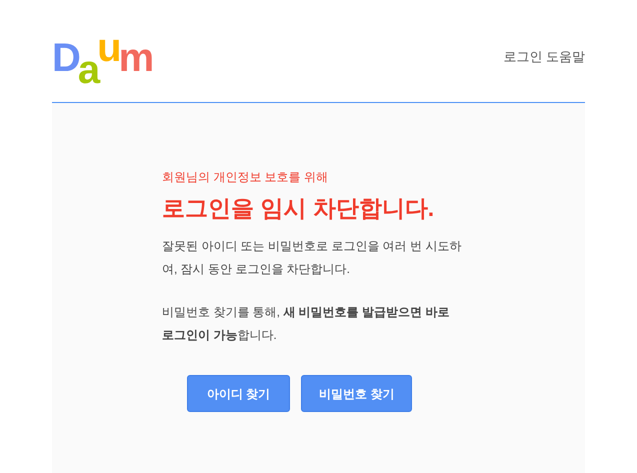 This screenshot has height=473, width=637. I want to click on find-button: 아이디 찾기, so click(238, 393).